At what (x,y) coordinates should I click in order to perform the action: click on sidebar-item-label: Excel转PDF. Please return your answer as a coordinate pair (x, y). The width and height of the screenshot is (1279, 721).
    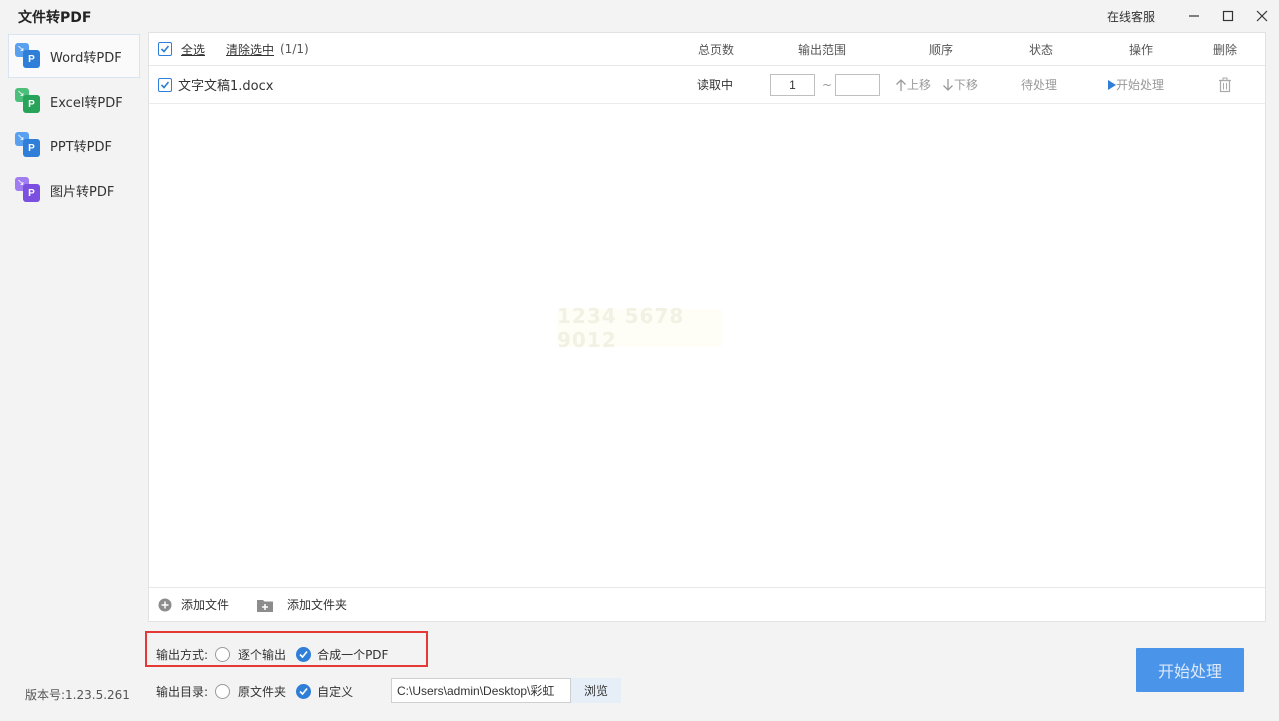
    Looking at the image, I should click on (86, 103).